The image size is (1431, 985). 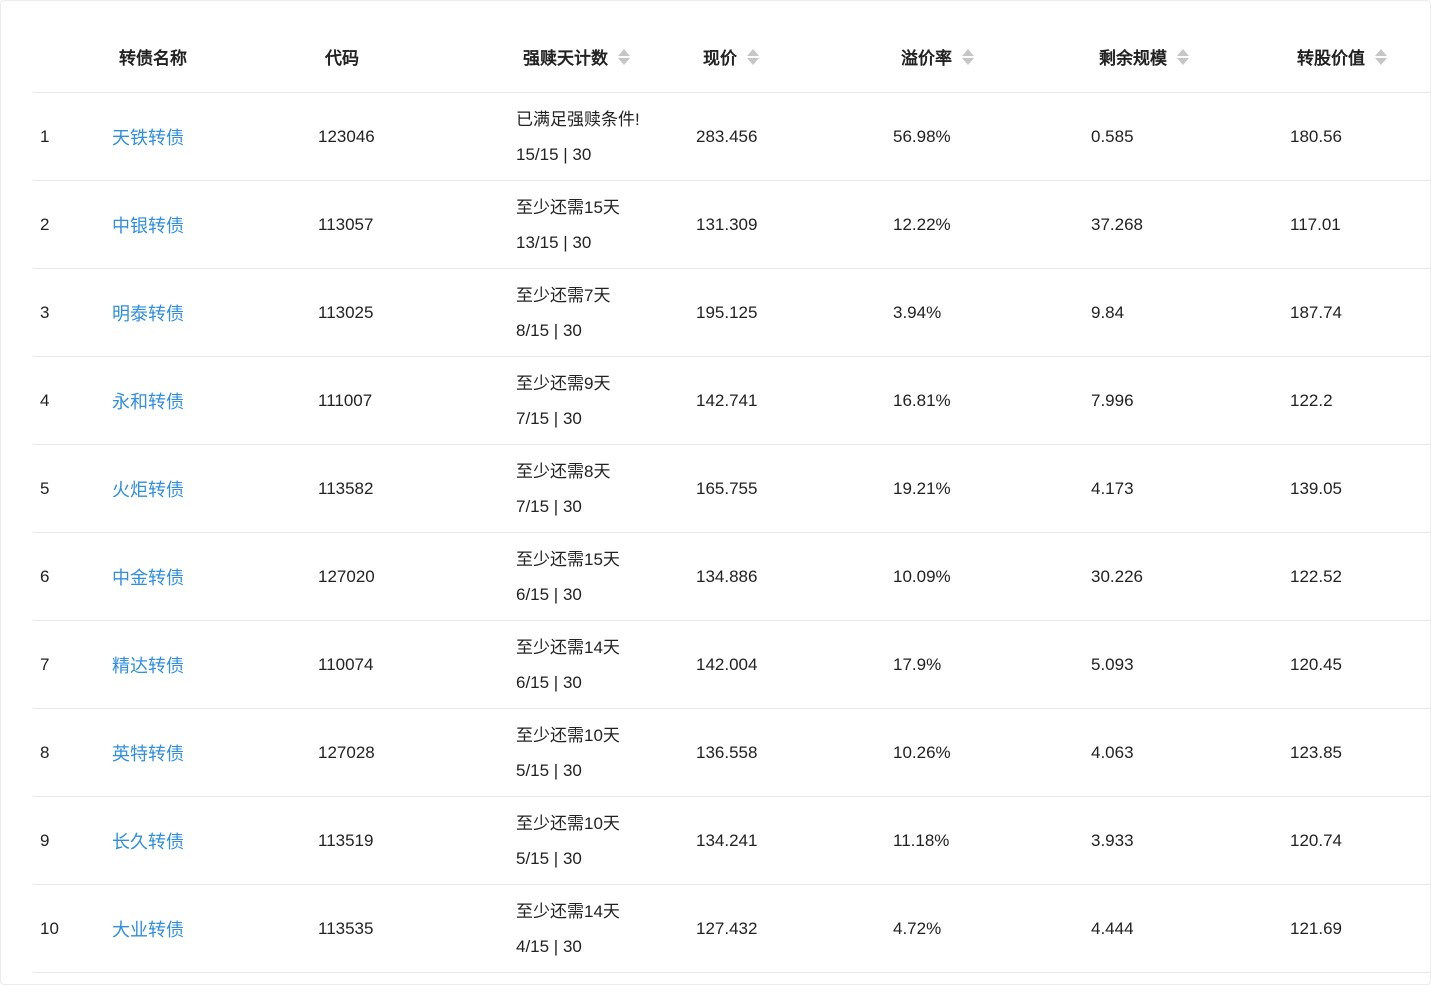 I want to click on bond-code: 110074, so click(x=346, y=664).